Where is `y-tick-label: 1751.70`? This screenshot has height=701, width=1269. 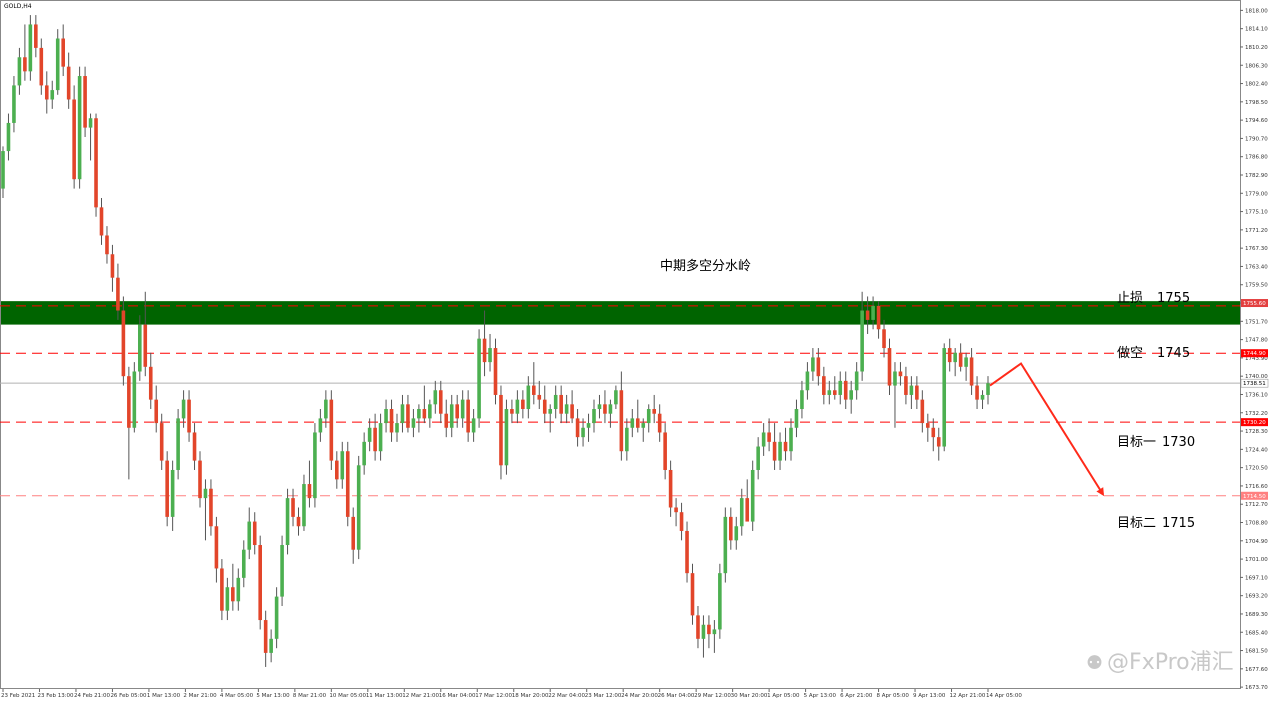
y-tick-label: 1751.70 is located at coordinates (1256, 322).